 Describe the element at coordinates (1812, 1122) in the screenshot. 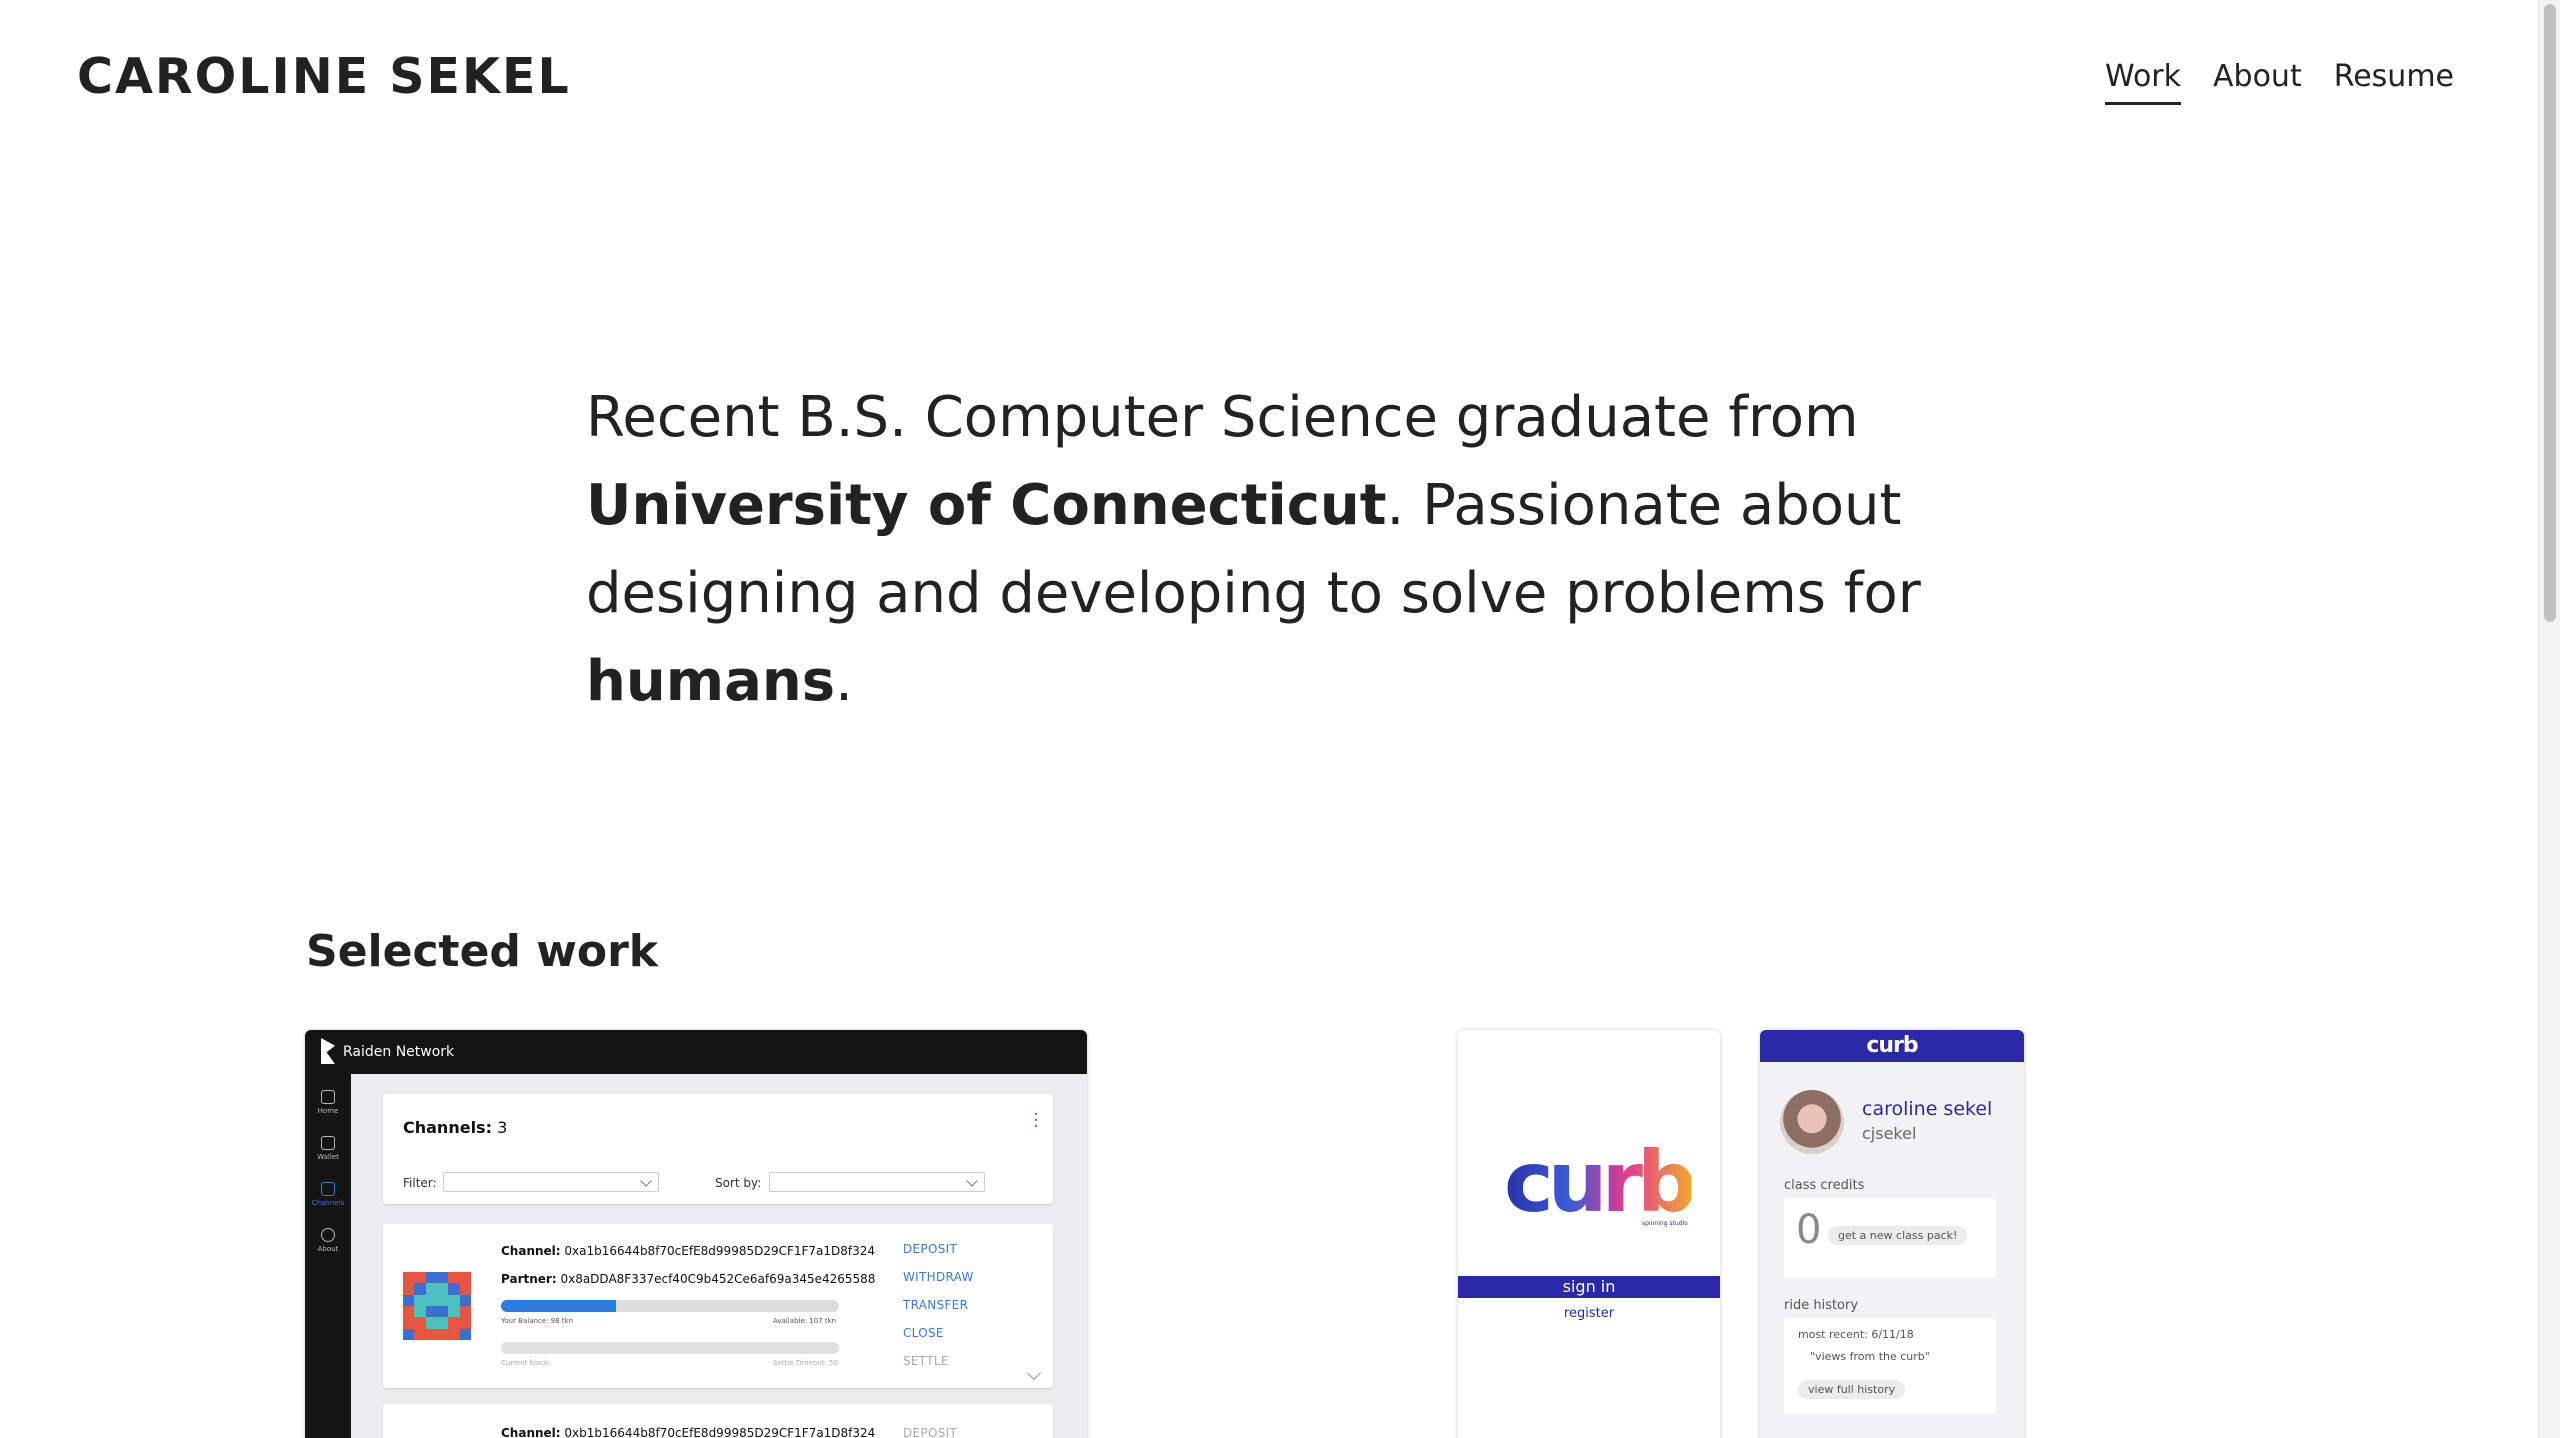

I see `avatar` at that location.